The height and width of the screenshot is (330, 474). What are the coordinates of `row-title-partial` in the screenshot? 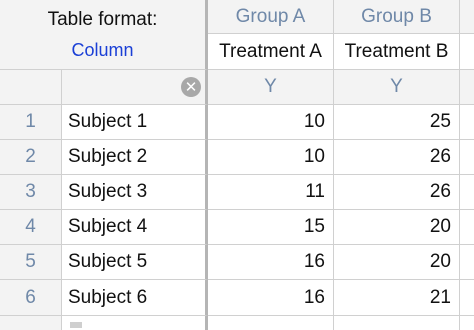 It's located at (135, 323).